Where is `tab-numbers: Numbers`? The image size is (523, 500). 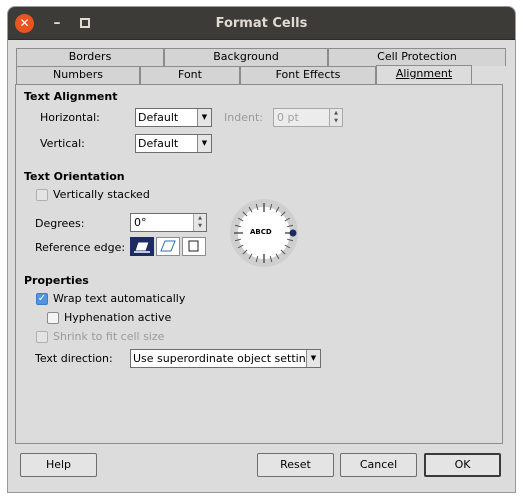 tab-numbers: Numbers is located at coordinates (78, 75).